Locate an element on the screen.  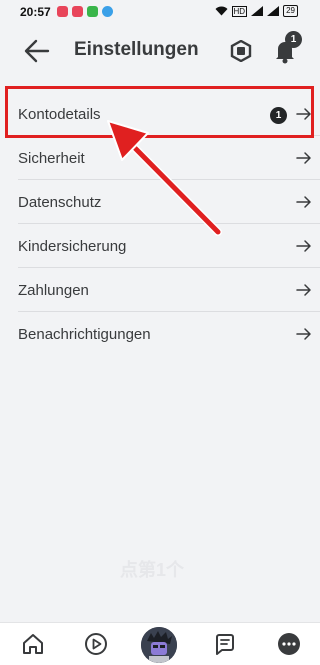
chat-icon is located at coordinates (225, 644).